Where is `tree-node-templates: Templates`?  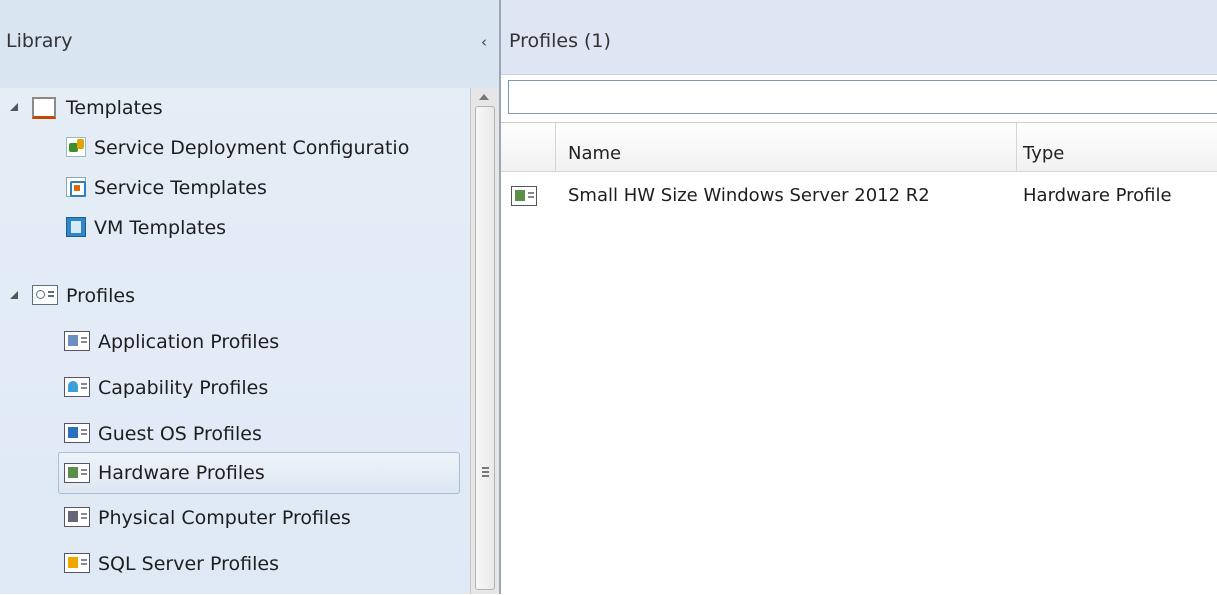
tree-node-templates: Templates is located at coordinates (235, 108).